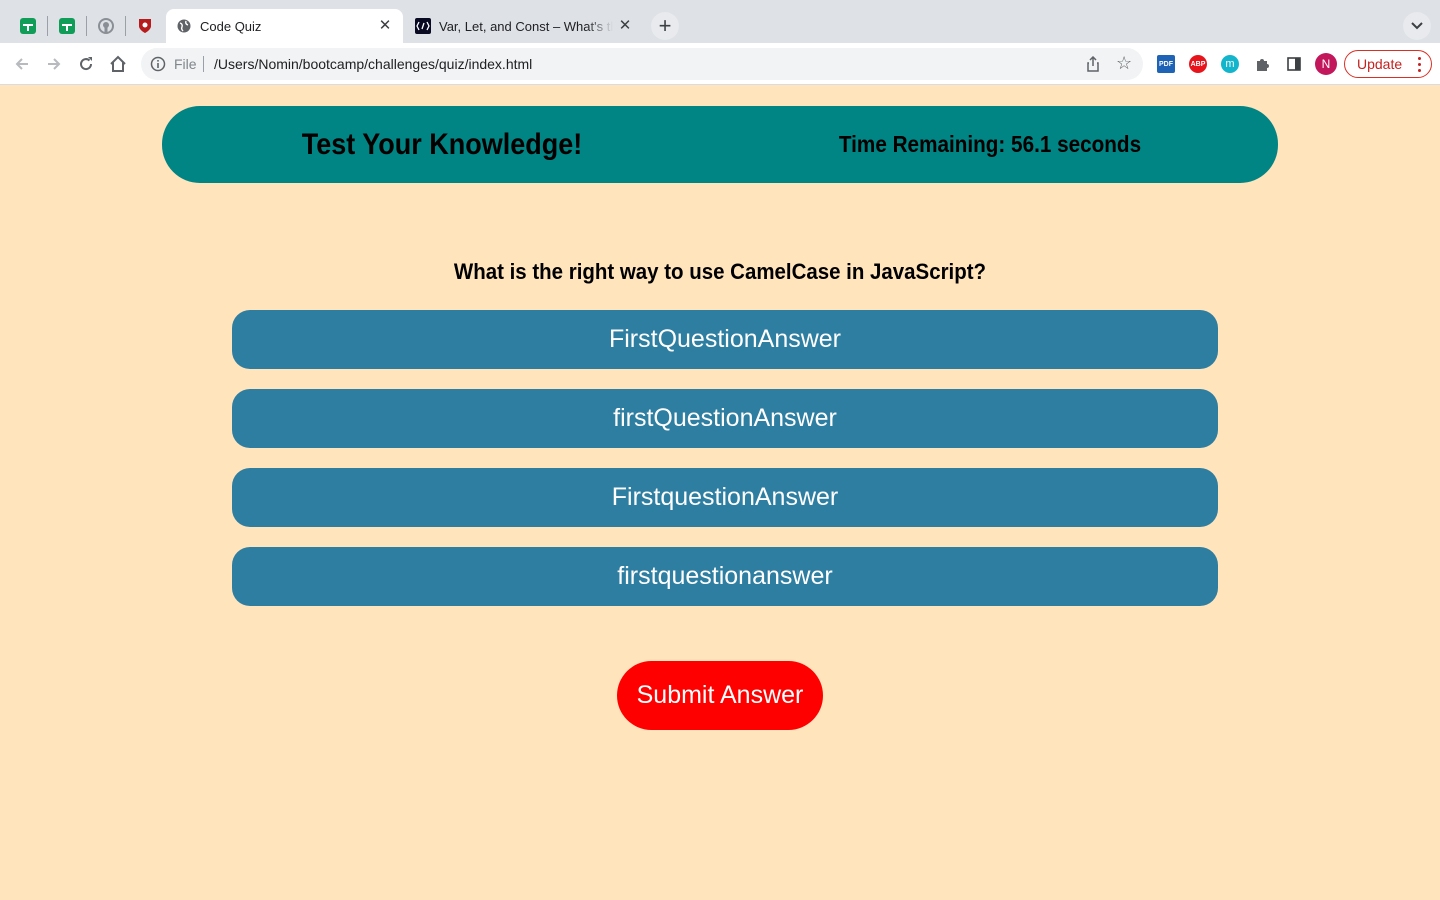  Describe the element at coordinates (725, 576) in the screenshot. I see `answer-option-4: firstquestionanswer` at that location.